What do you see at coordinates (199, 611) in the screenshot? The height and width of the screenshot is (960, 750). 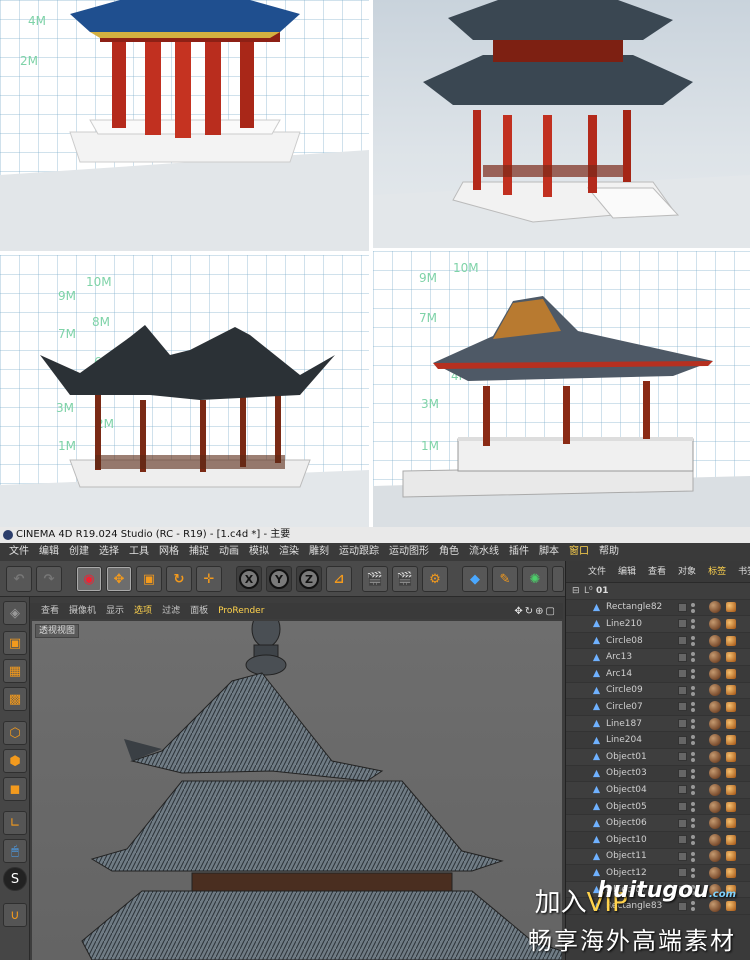 I see `viewport-menu-panel: 面板` at bounding box center [199, 611].